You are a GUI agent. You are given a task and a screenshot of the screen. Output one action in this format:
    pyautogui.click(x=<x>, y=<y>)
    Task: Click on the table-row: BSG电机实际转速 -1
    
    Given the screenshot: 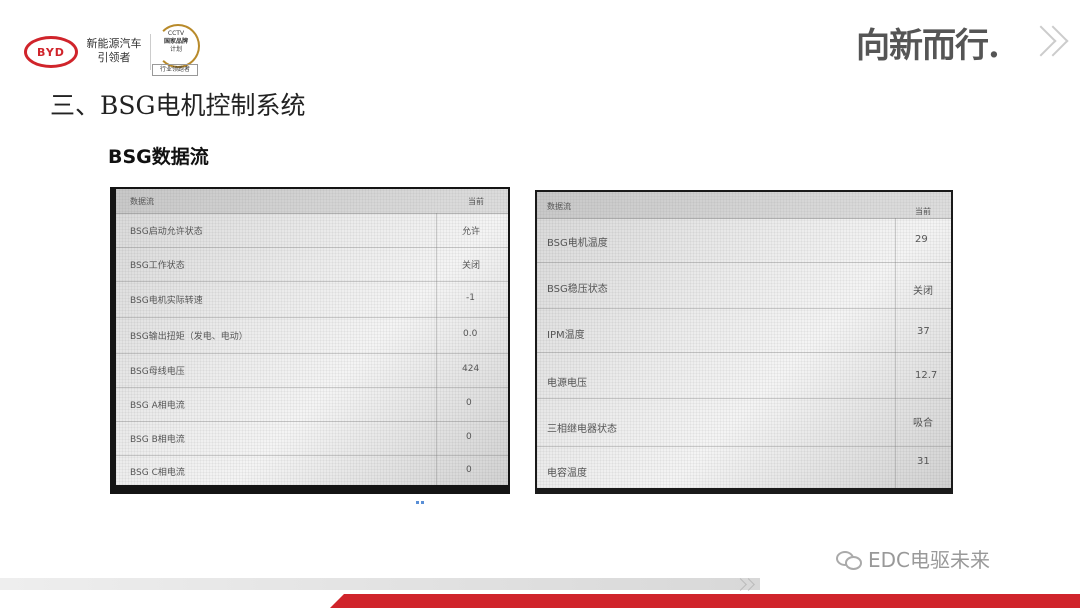 What is the action you would take?
    pyautogui.click(x=312, y=299)
    